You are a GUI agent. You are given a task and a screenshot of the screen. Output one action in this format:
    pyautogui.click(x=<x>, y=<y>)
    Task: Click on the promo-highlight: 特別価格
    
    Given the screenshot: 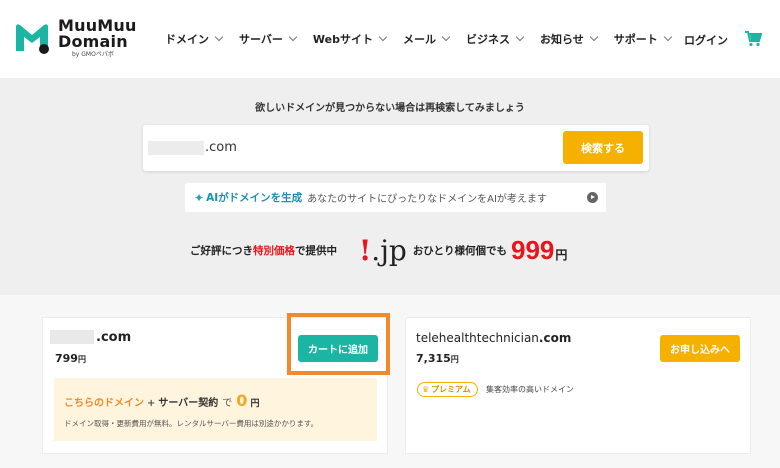 What is the action you would take?
    pyautogui.click(x=274, y=250)
    